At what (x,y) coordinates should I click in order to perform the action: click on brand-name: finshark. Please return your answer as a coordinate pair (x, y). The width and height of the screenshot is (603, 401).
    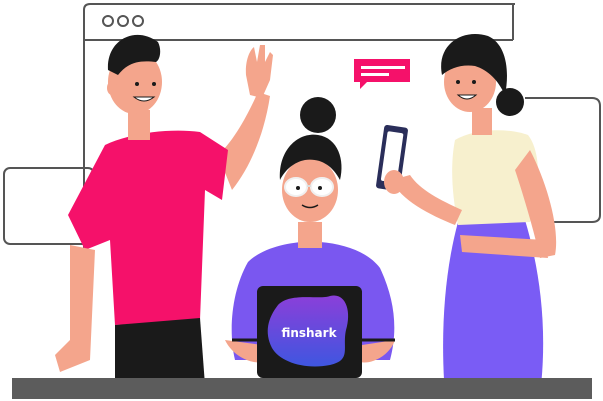
    Looking at the image, I should click on (309, 333).